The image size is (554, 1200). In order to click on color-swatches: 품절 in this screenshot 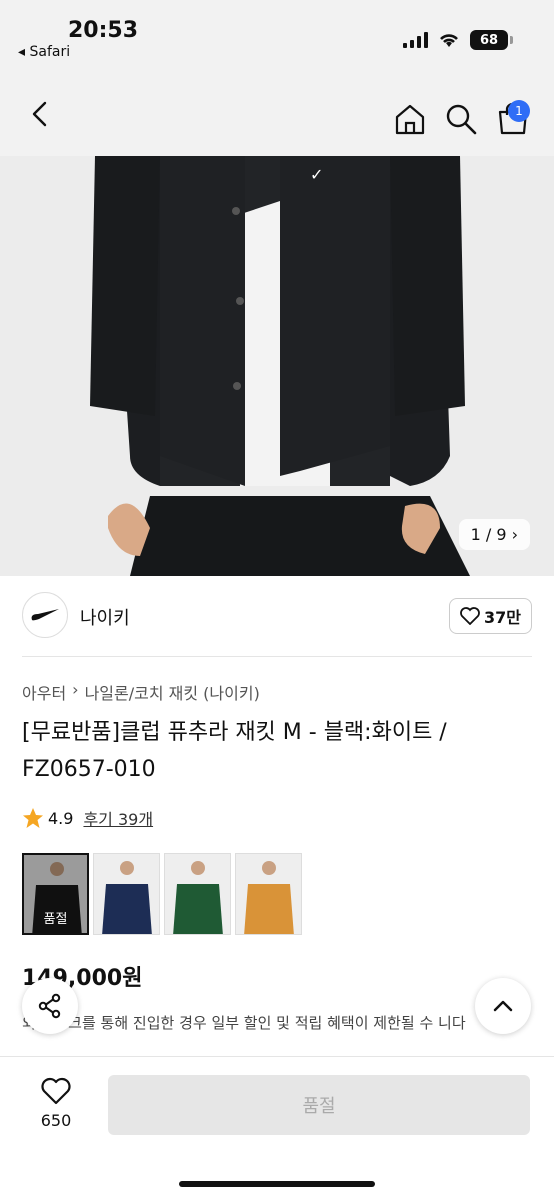, I will do `click(162, 894)`.